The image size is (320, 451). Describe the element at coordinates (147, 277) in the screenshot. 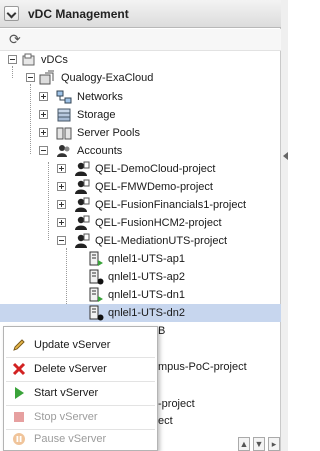

I see `tree-label: qnlel1-UTS-ap2` at that location.